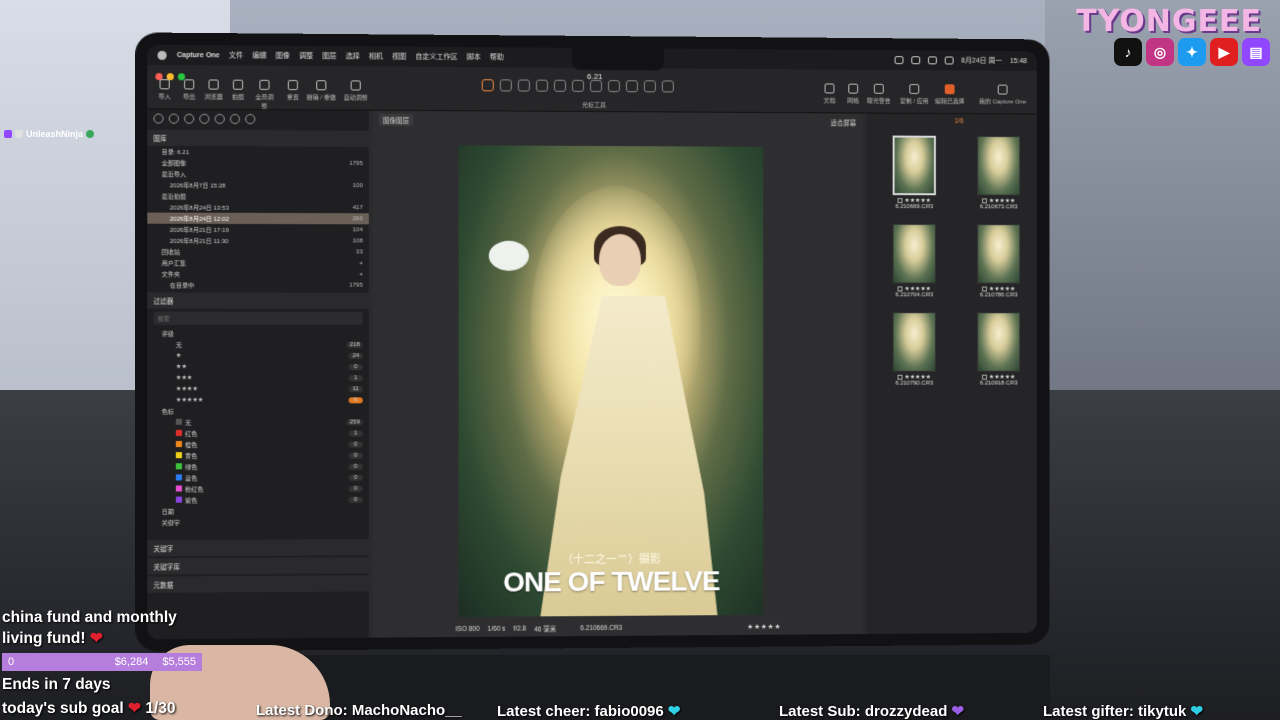 This screenshot has width=1280, height=720. I want to click on collection-item: 2026年8月7日 15:28 100, so click(258, 185).